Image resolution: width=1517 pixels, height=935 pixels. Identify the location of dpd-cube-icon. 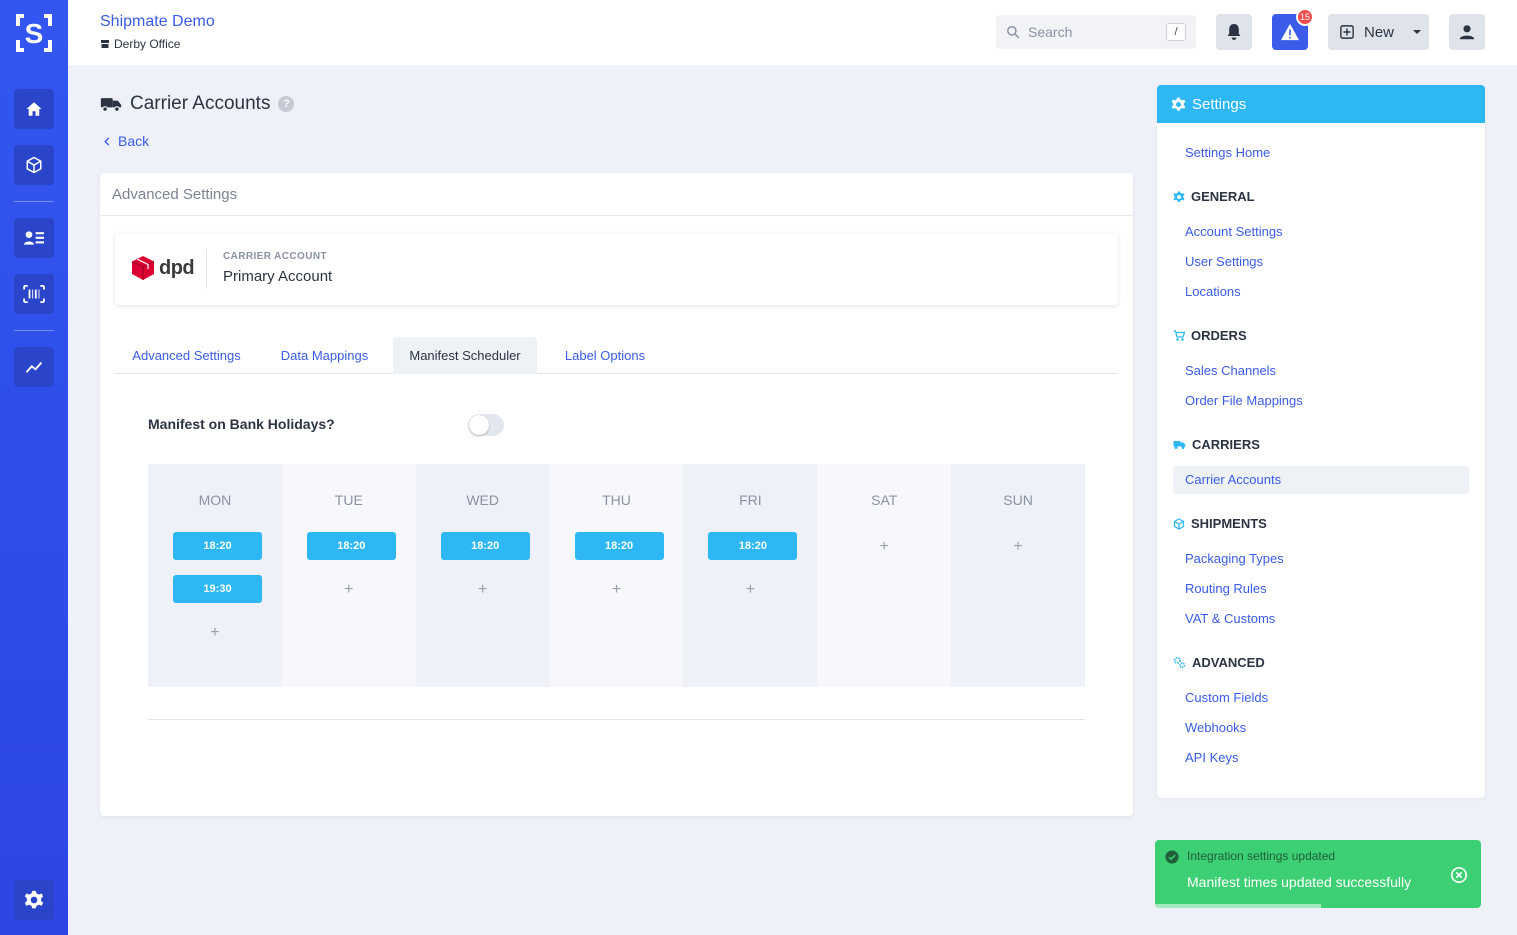
(143, 268).